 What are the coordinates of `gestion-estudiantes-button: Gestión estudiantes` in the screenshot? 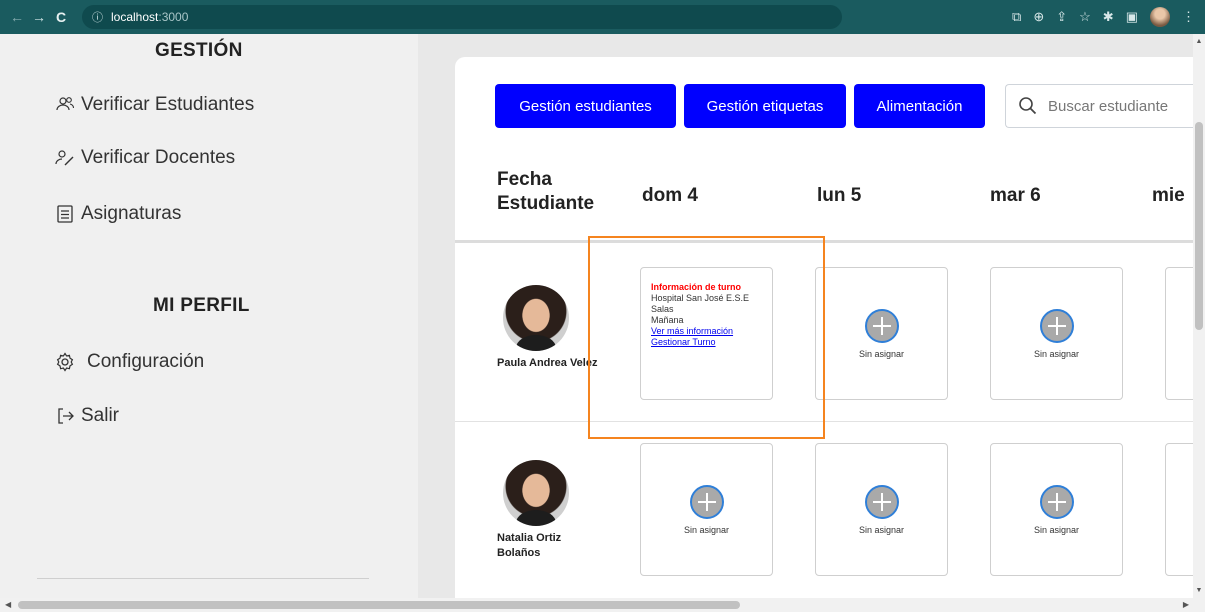 It's located at (585, 106).